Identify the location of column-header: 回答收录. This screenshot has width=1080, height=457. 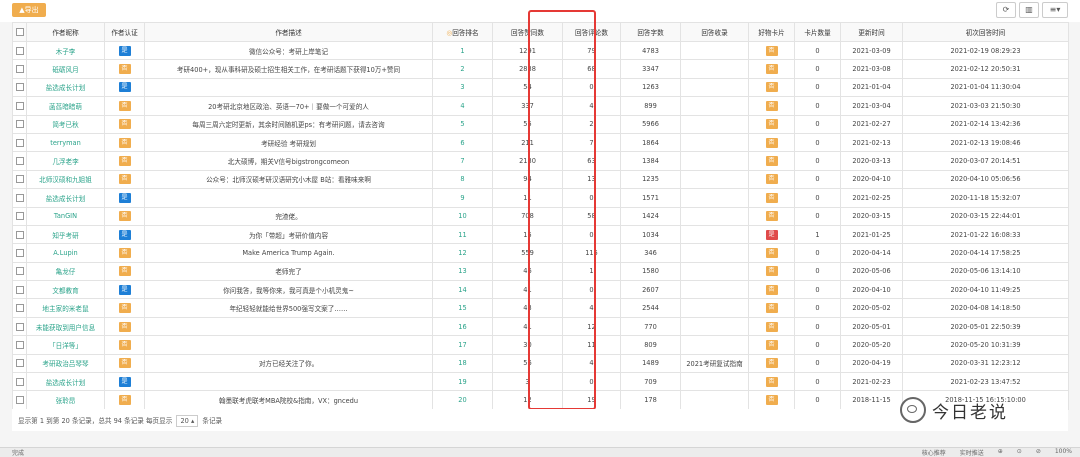
(714, 32).